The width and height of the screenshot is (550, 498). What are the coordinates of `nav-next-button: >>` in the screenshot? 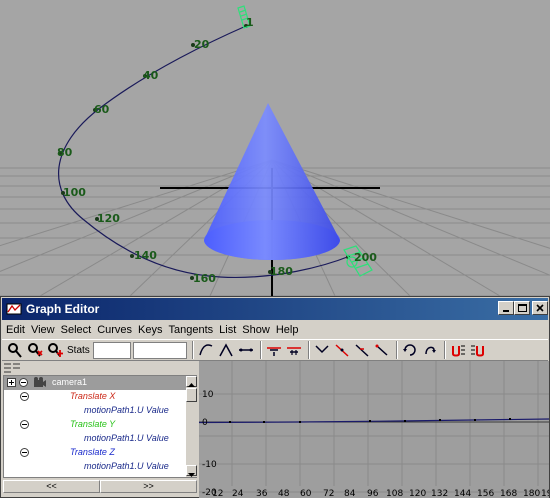 It's located at (148, 486).